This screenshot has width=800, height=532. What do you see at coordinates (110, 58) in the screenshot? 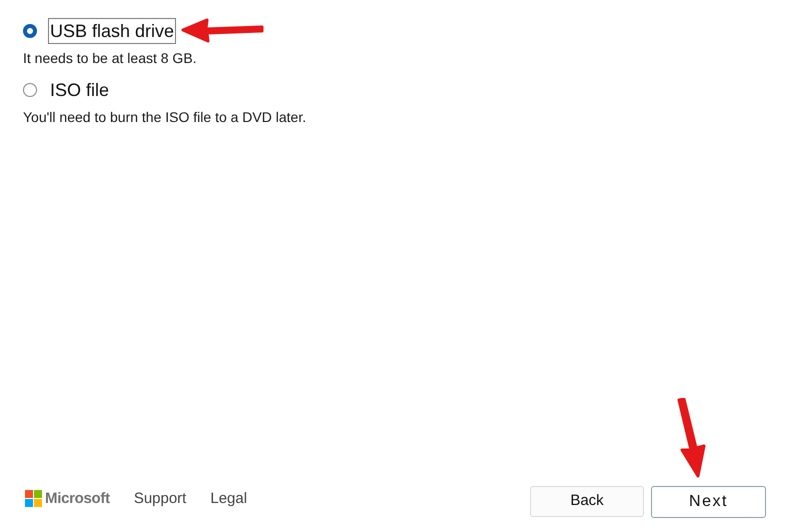
I see `option-description: It needs to be at least 8 GB.` at bounding box center [110, 58].